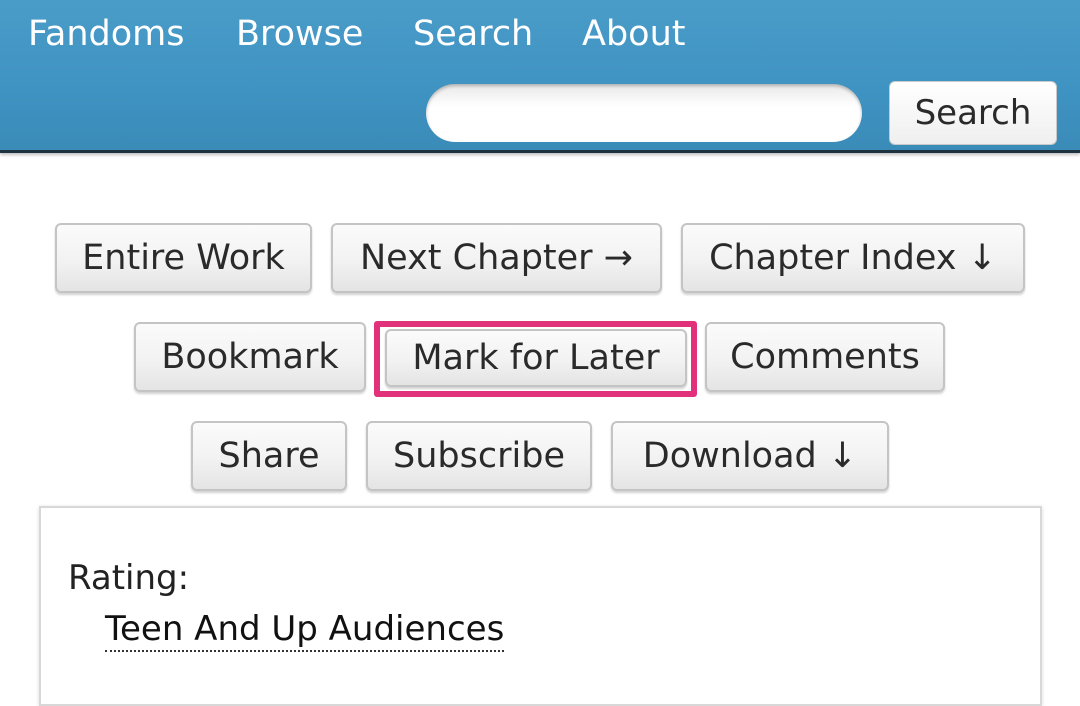  I want to click on search-input, so click(644, 113).